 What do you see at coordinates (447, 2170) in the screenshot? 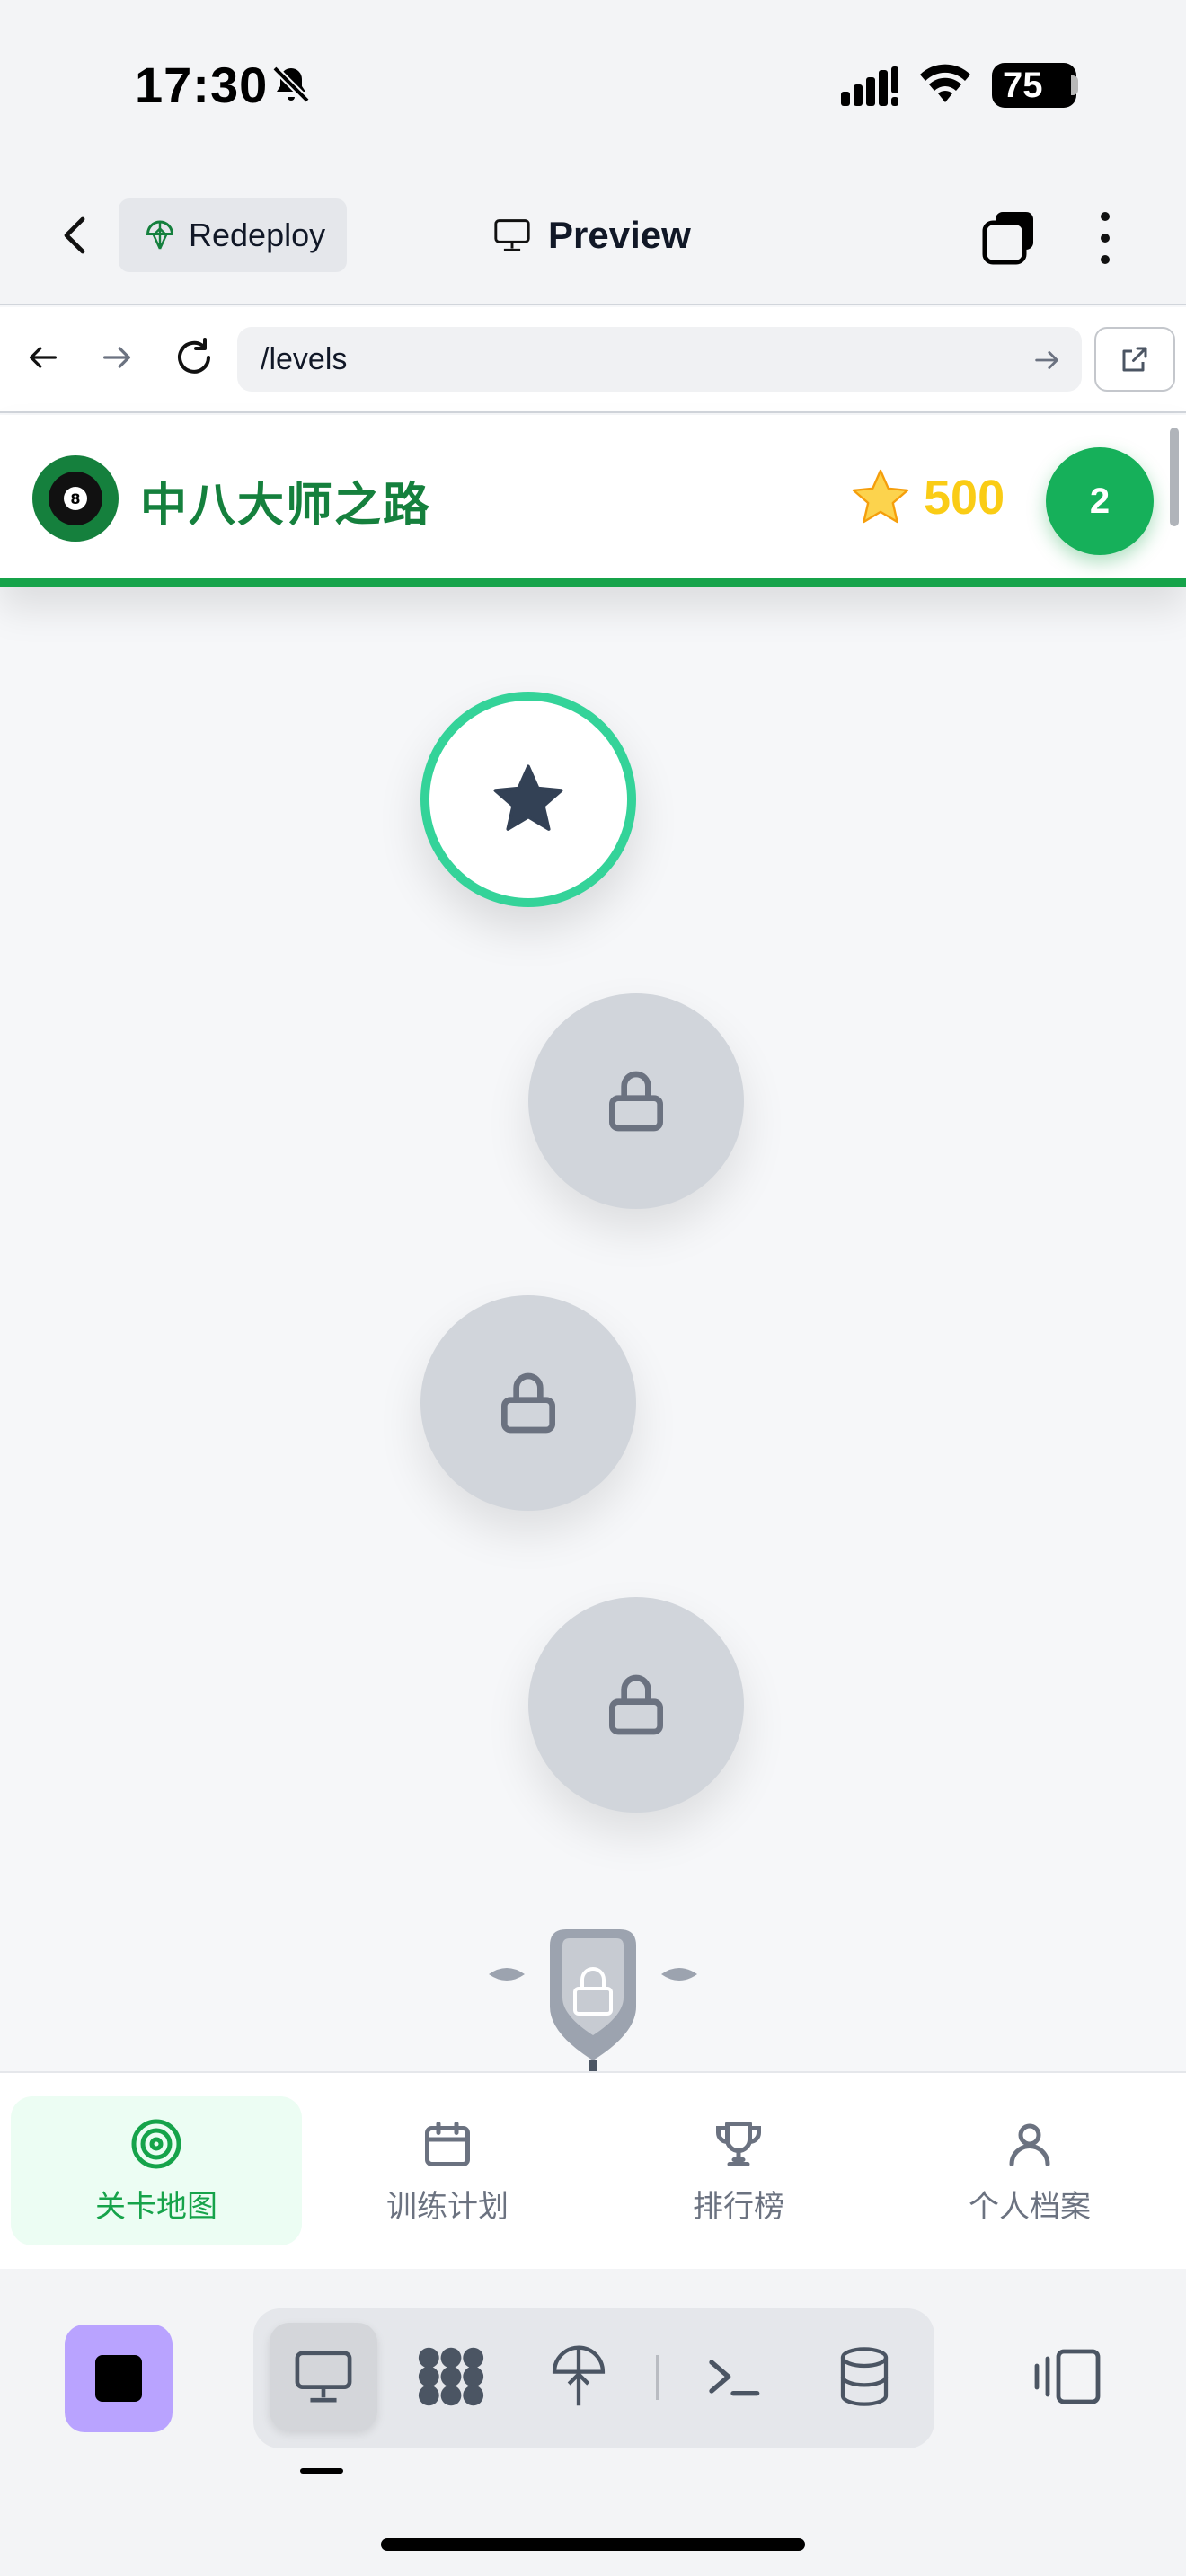
I see `tab-training-plan: 训练计划` at bounding box center [447, 2170].